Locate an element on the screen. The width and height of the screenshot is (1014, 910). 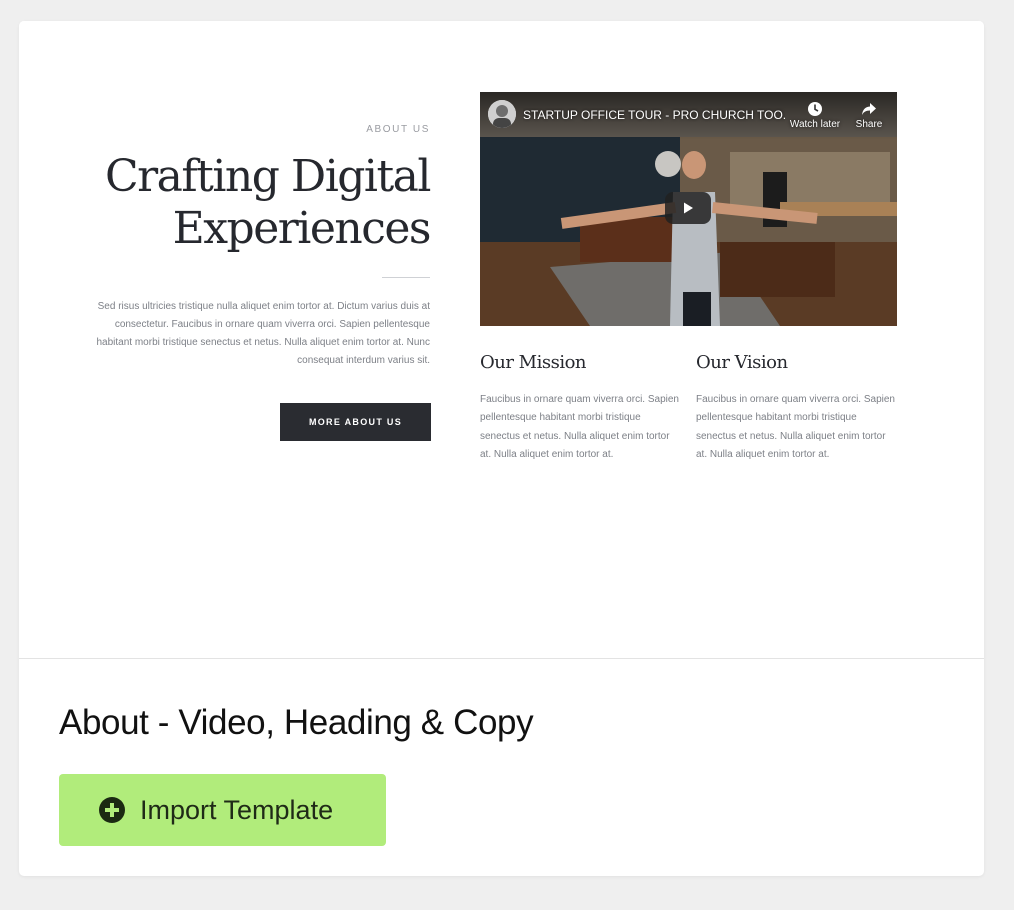
preview-heading: Crafting Digital Experiences is located at coordinates (251, 203).